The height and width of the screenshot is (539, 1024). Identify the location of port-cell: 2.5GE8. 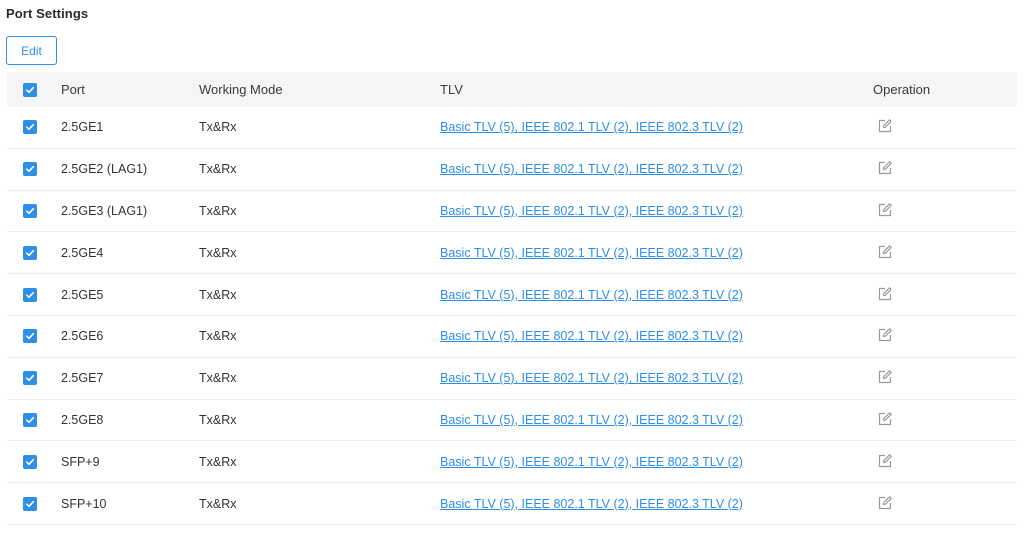
(82, 419).